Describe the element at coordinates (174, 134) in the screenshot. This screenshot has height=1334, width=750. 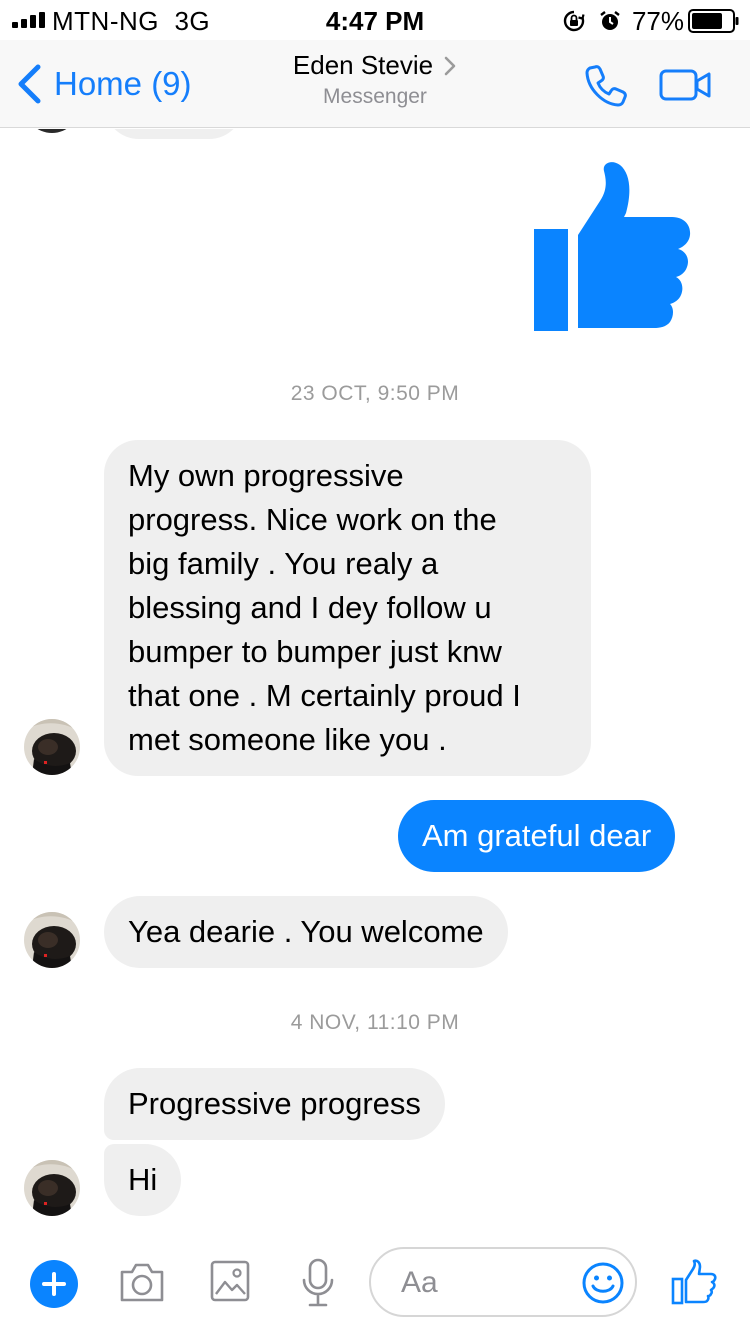
I see `message-bubble-incoming` at that location.